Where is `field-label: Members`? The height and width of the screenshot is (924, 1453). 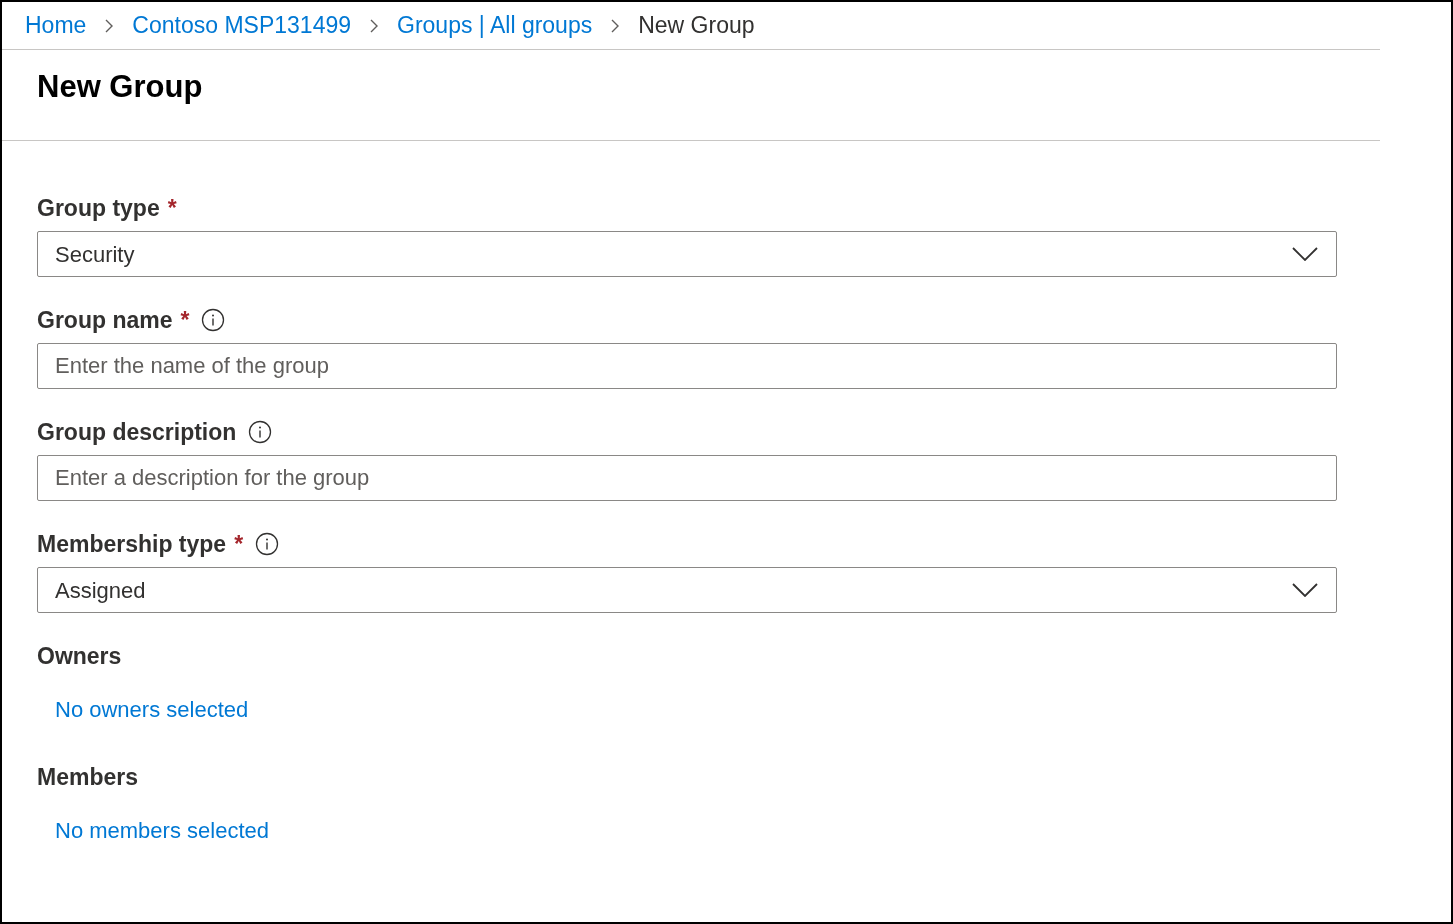 field-label: Members is located at coordinates (87, 777).